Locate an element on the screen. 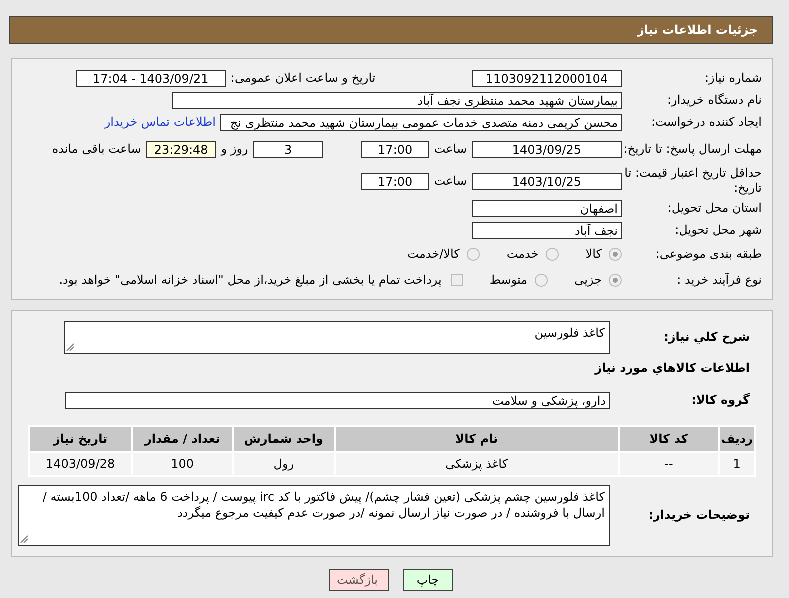 The height and width of the screenshot is (598, 789). print-button: چاپ is located at coordinates (428, 580).